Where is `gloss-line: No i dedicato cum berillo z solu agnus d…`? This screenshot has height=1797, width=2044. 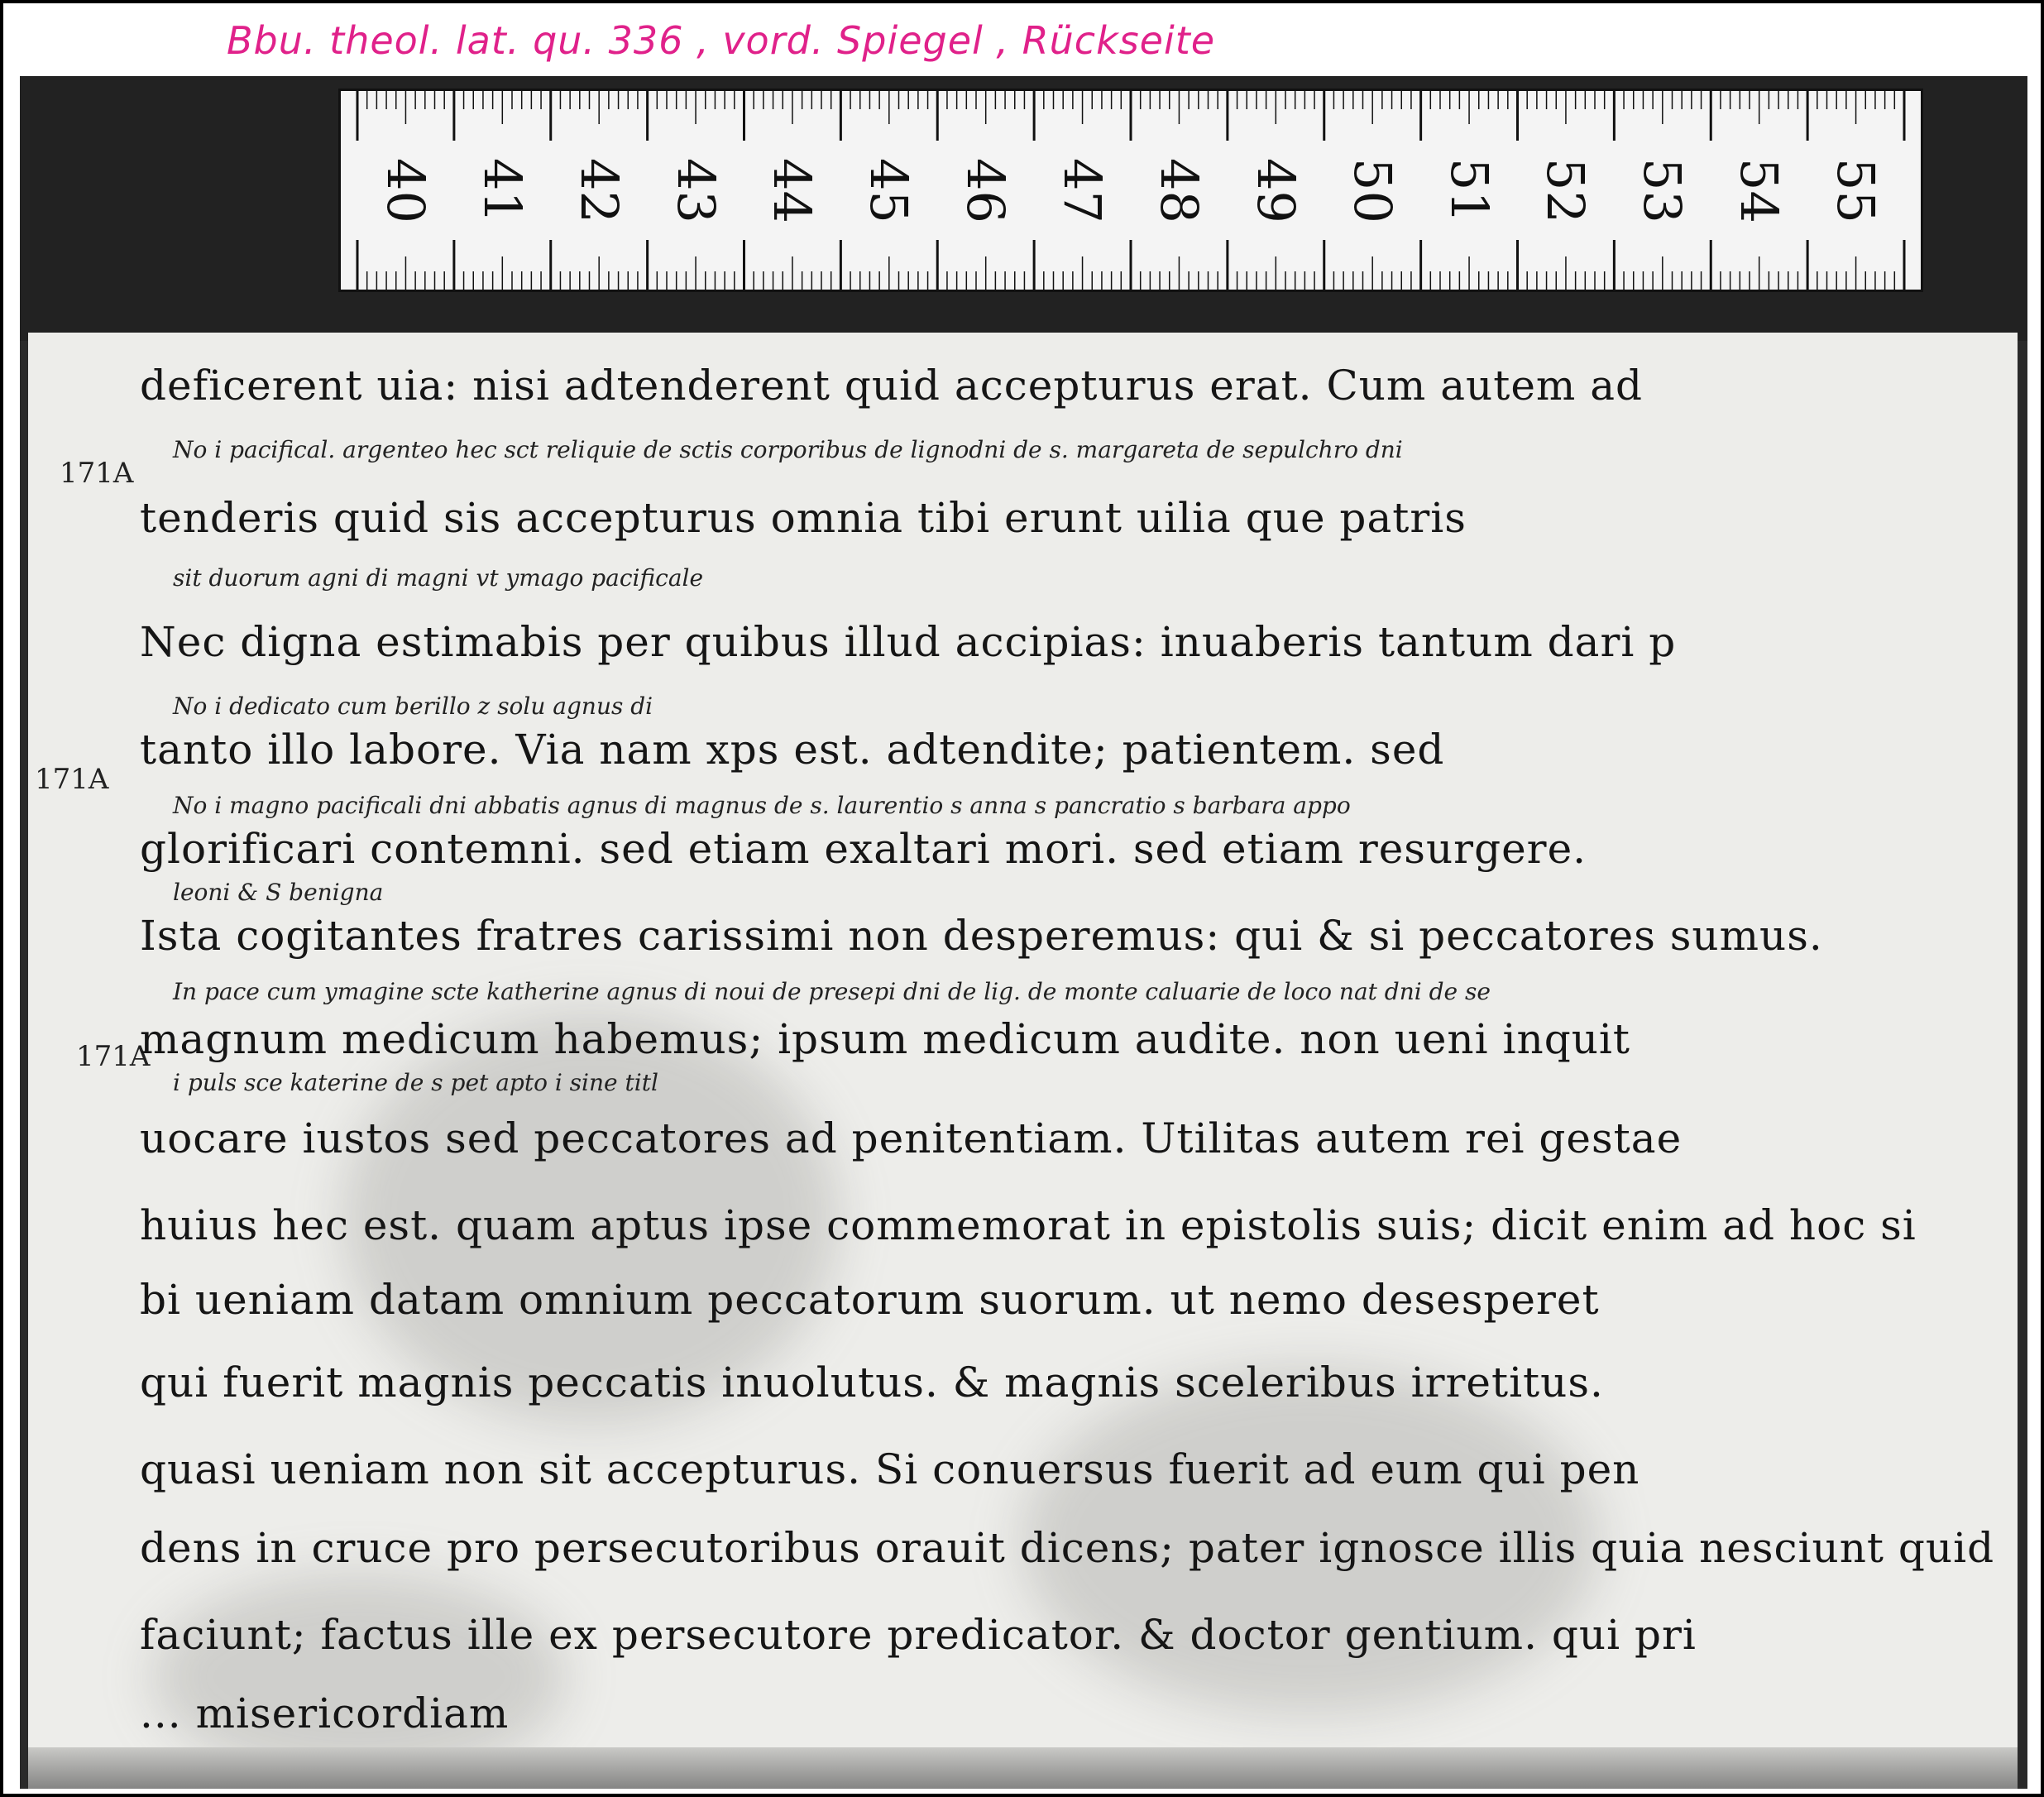 gloss-line: No i dedicato cum berillo z solu agnus d… is located at coordinates (413, 706).